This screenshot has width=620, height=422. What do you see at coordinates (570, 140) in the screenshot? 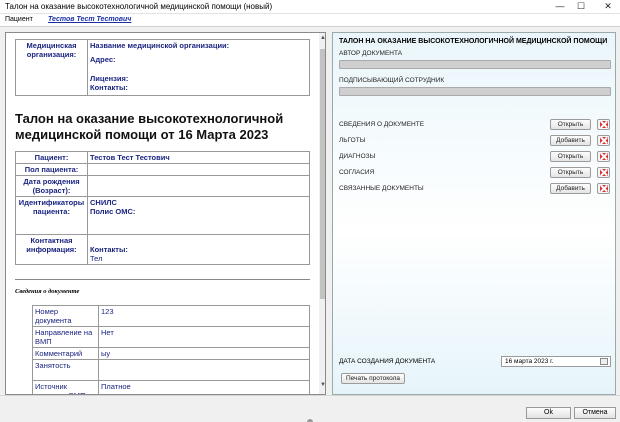
I see `add-benefits-button: Добавить` at bounding box center [570, 140].